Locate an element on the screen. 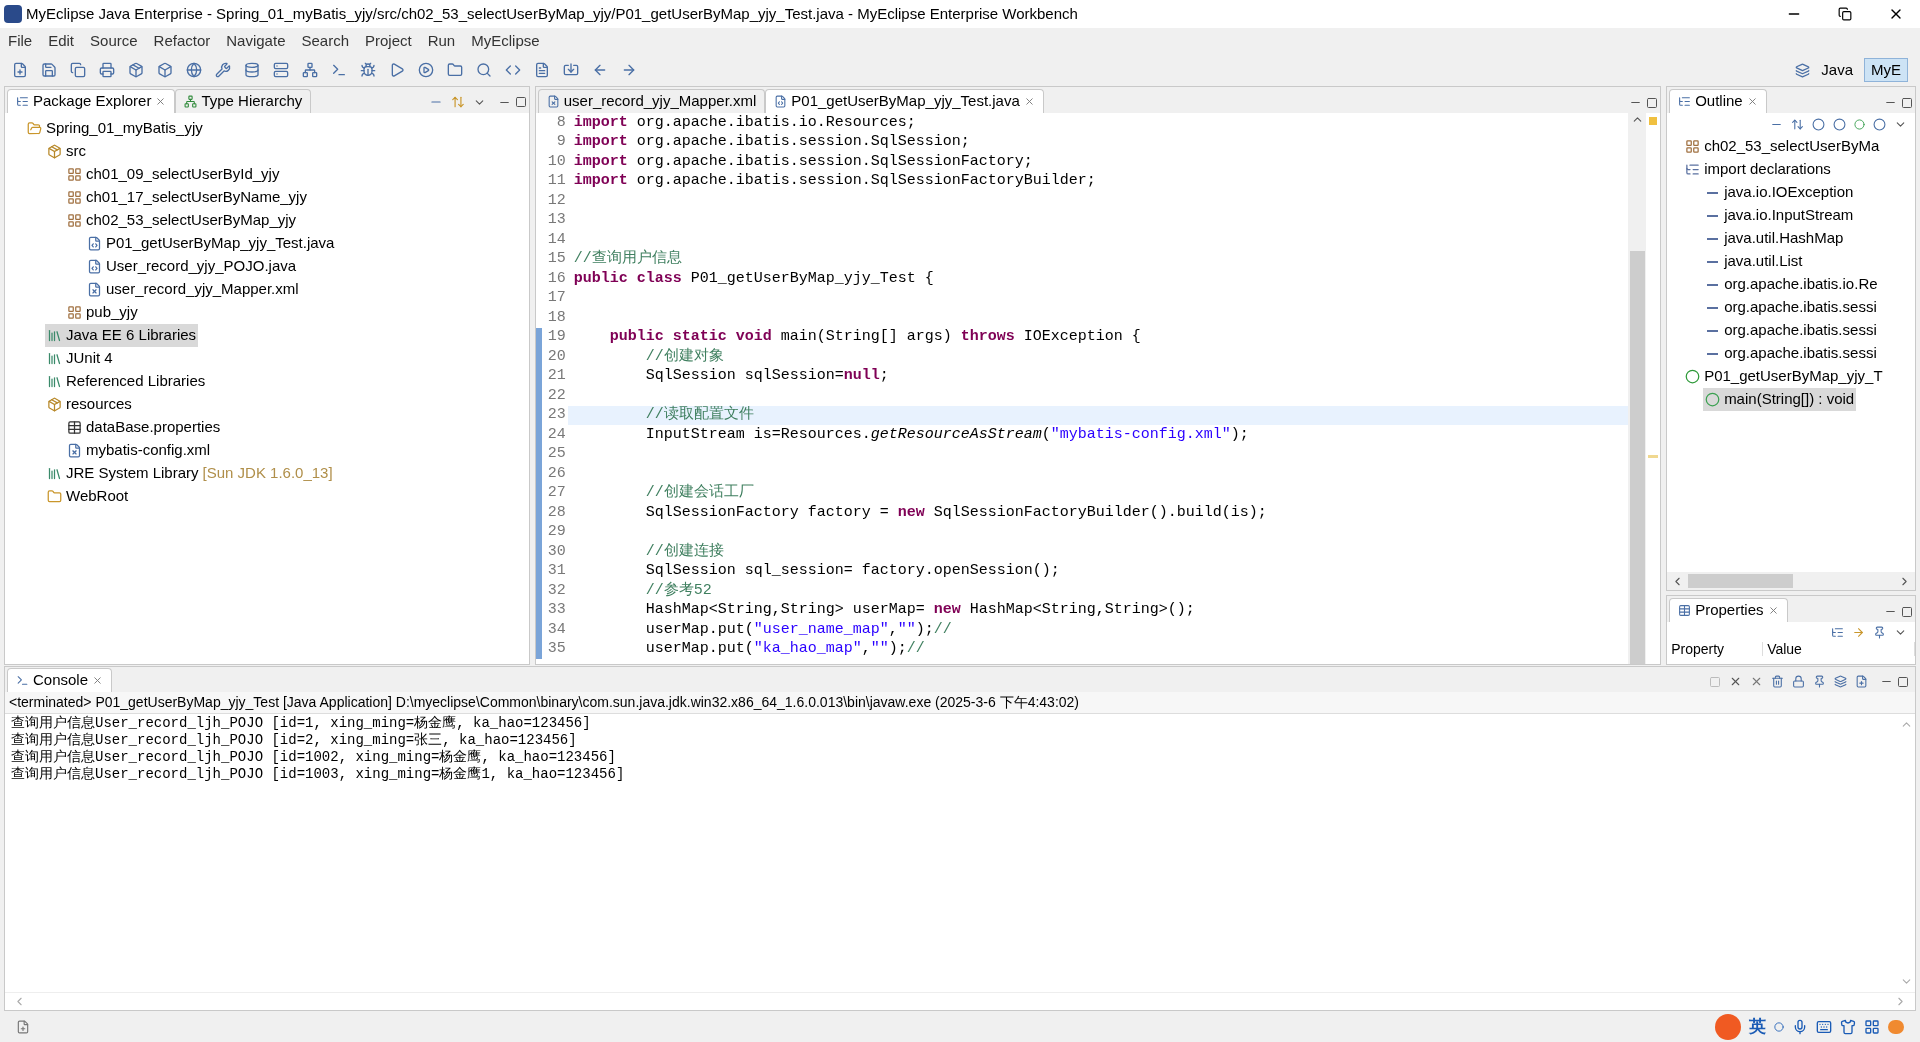 This screenshot has width=1920, height=1042. document-icon is located at coordinates (542, 70).